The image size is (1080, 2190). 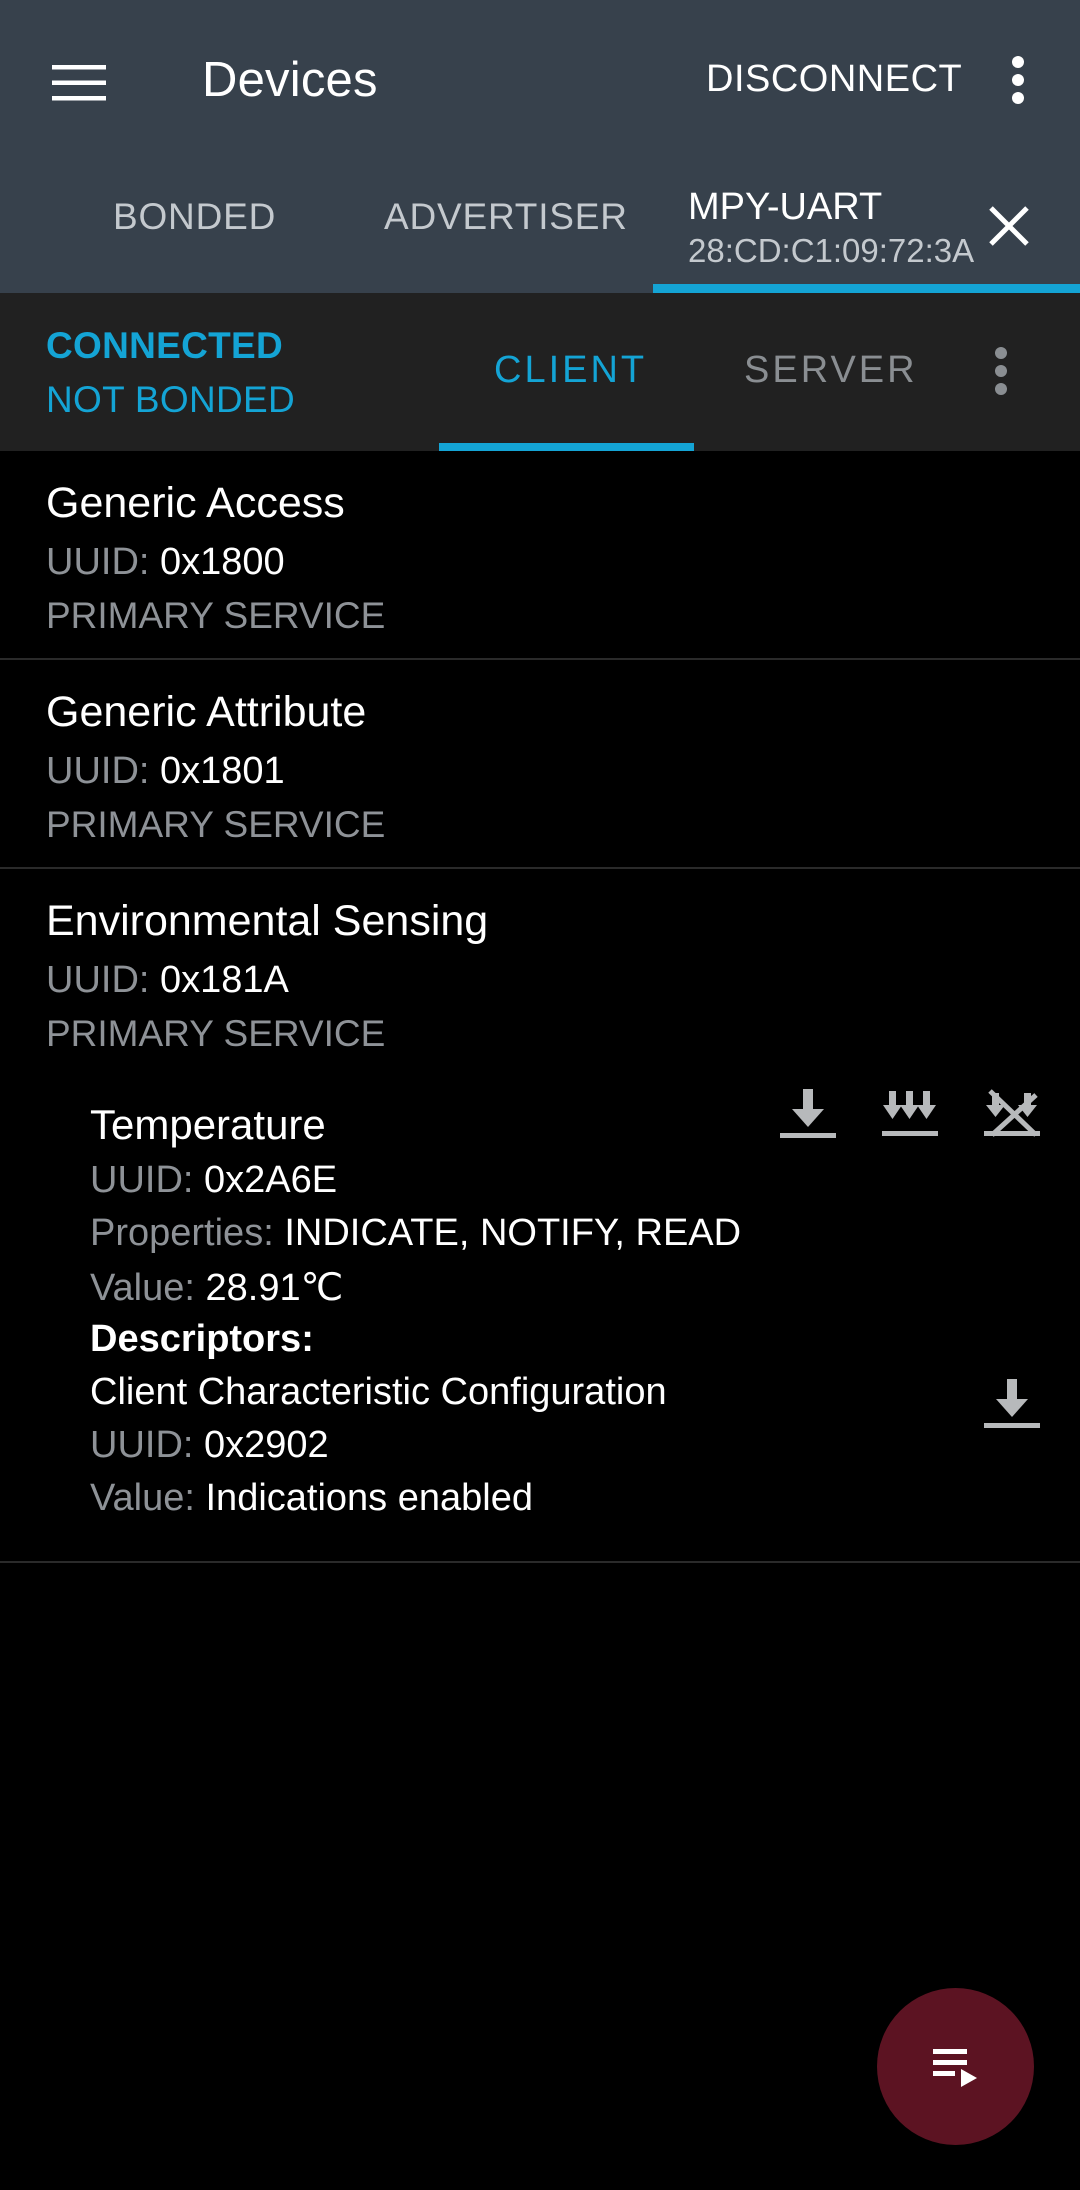 I want to click on tab-server: SERVER, so click(x=831, y=370).